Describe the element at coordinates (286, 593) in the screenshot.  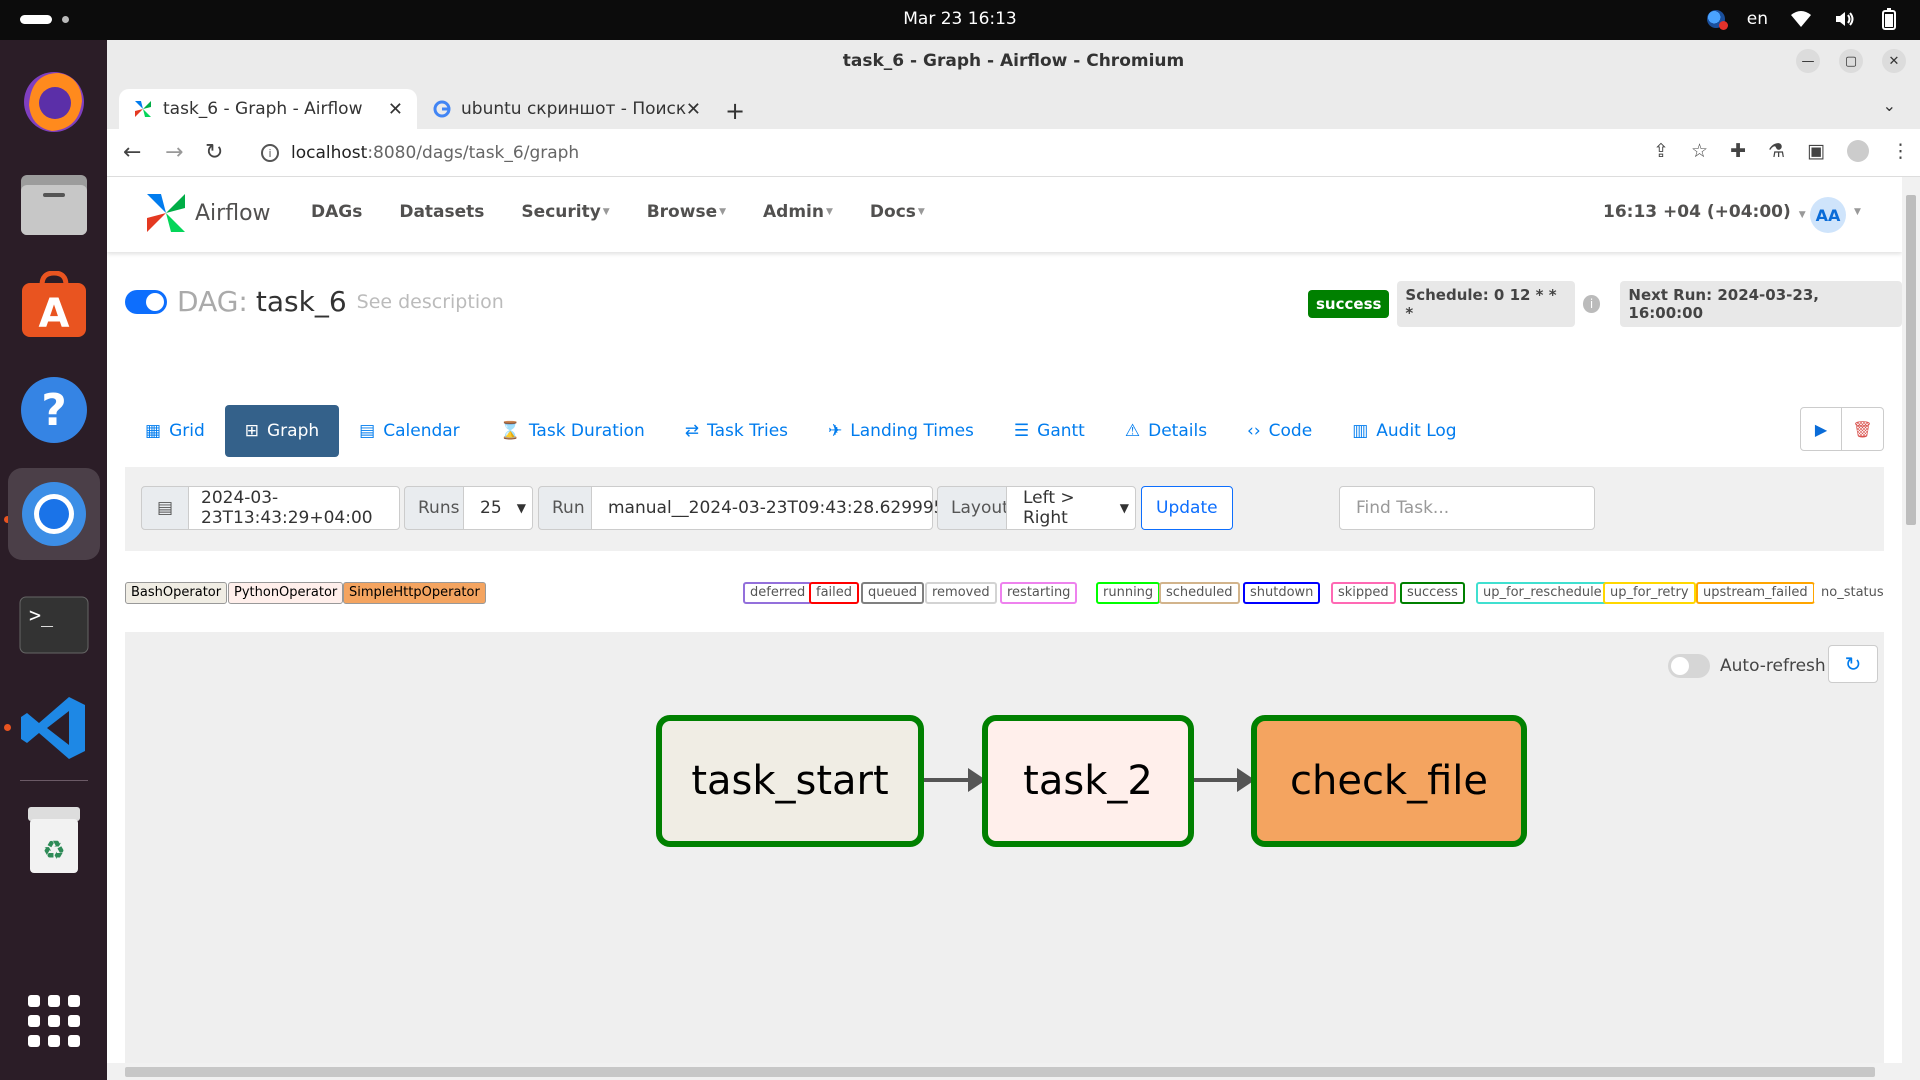
I see `operator-python: PythonOperator` at that location.